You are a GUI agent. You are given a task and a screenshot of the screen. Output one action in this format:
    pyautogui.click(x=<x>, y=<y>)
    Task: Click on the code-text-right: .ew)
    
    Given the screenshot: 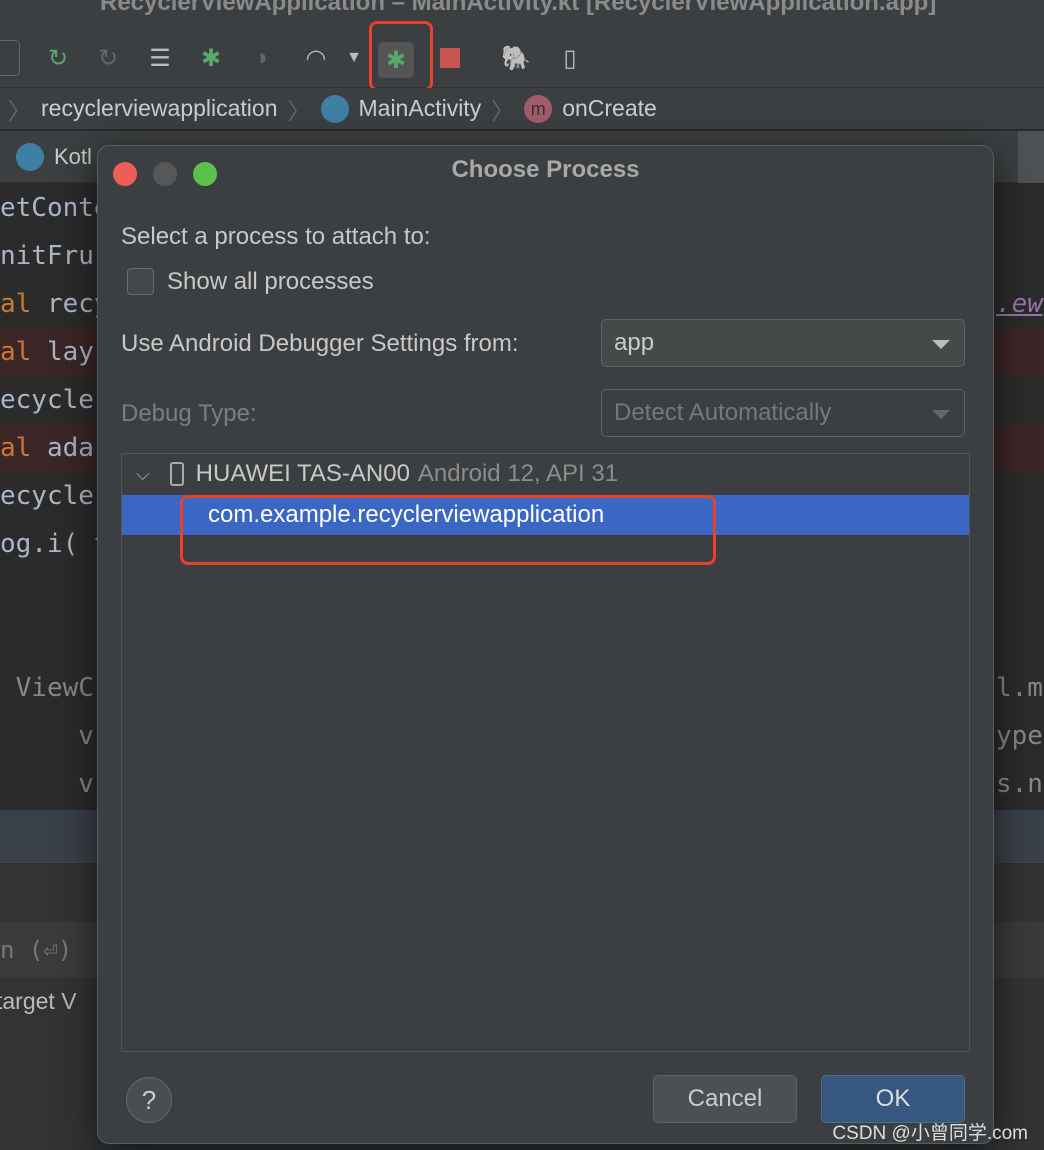 What is the action you would take?
    pyautogui.click(x=1020, y=304)
    